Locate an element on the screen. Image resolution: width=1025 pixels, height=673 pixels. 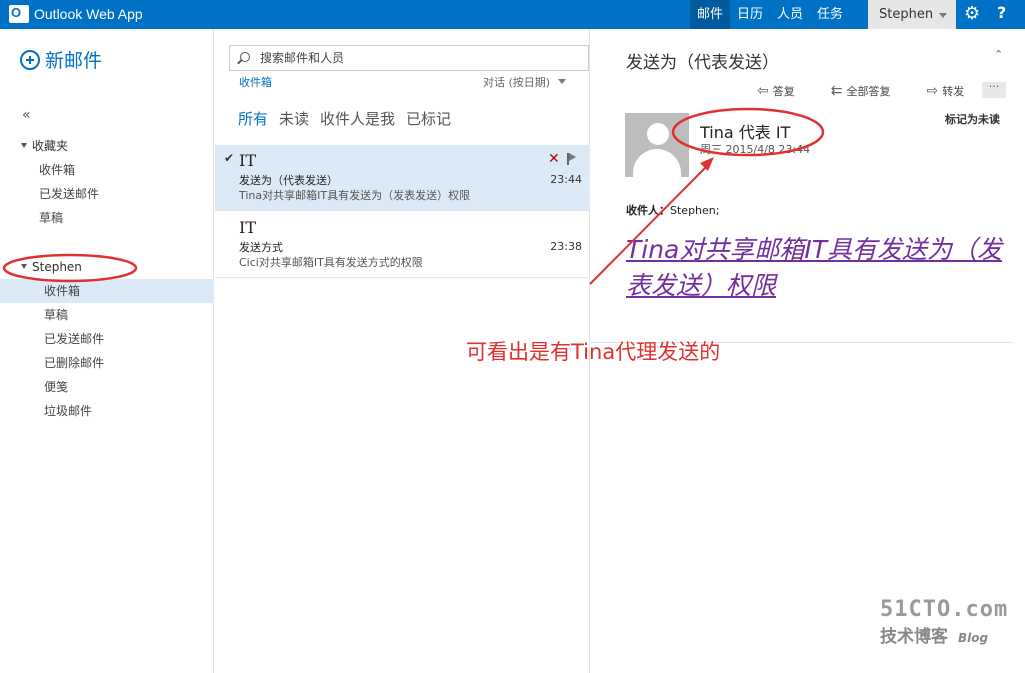
filter-flagged: 已标记 is located at coordinates (428, 118).